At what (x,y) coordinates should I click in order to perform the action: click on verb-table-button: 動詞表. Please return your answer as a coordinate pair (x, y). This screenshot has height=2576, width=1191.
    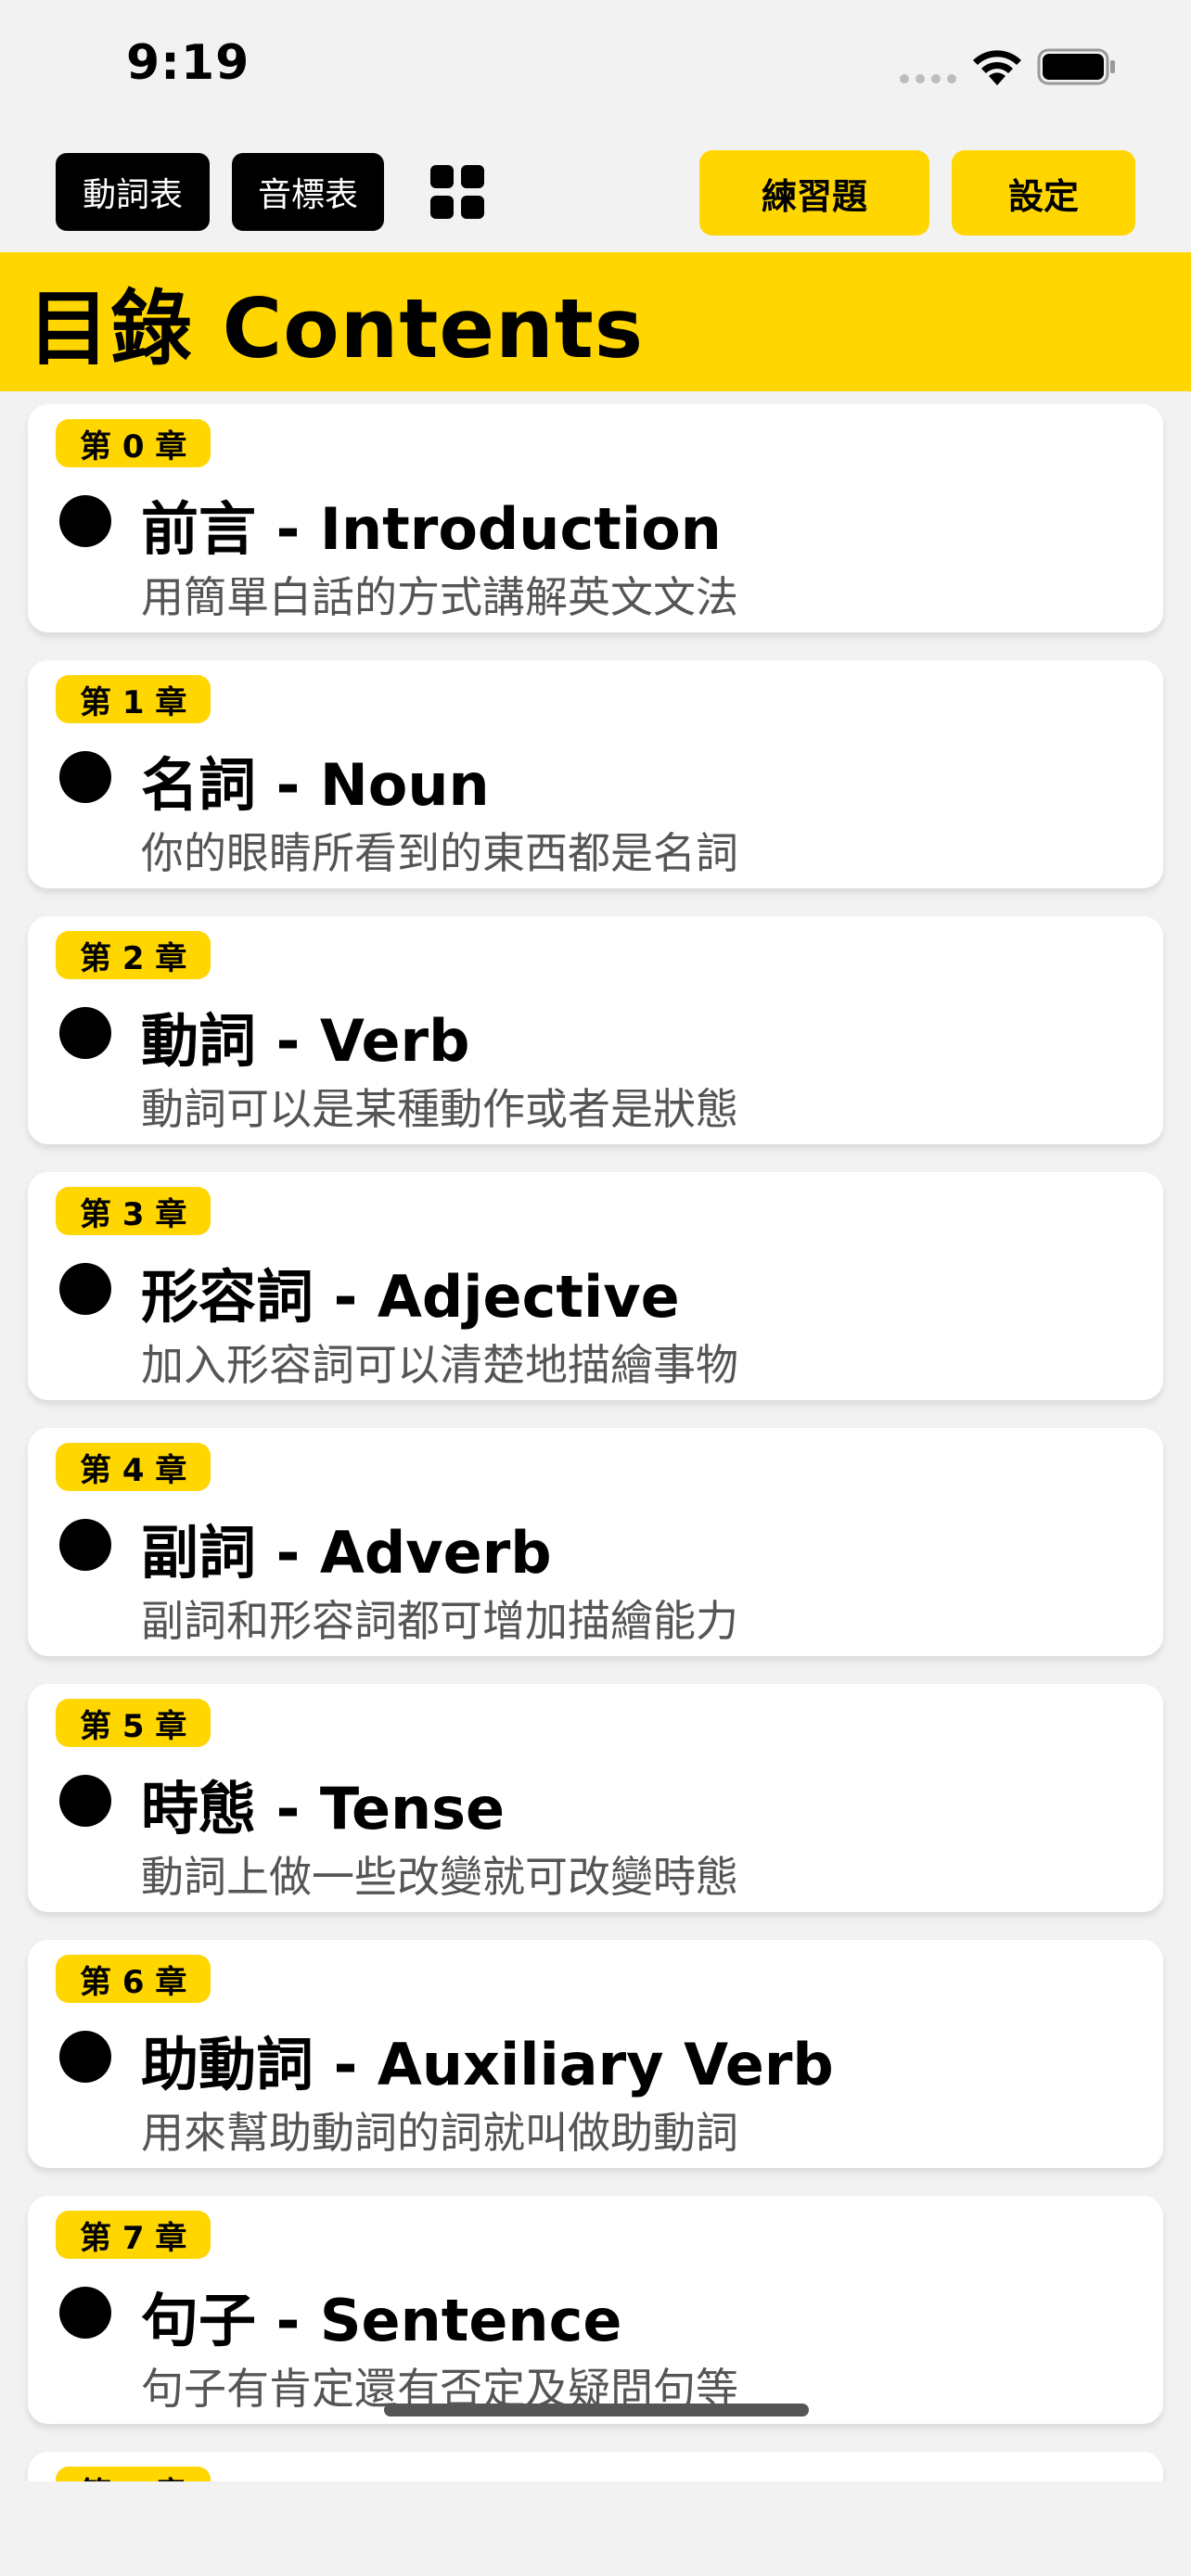
    Looking at the image, I should click on (133, 192).